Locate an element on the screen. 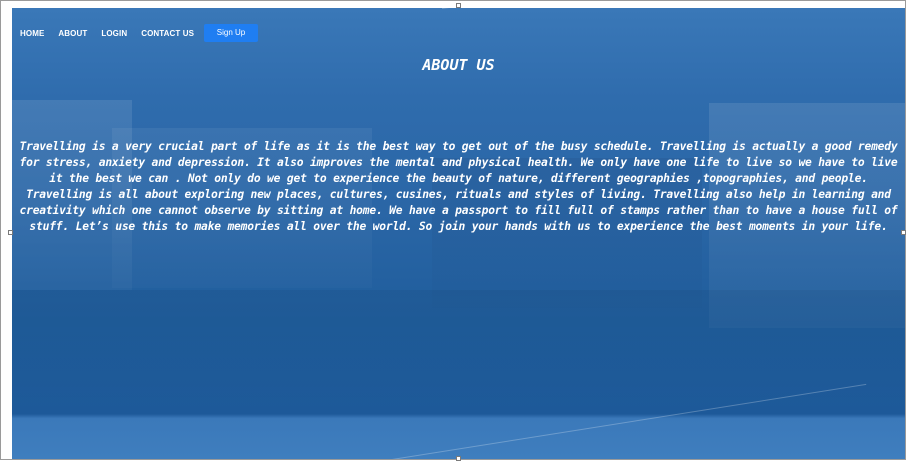  resize-handle-top is located at coordinates (458, 5).